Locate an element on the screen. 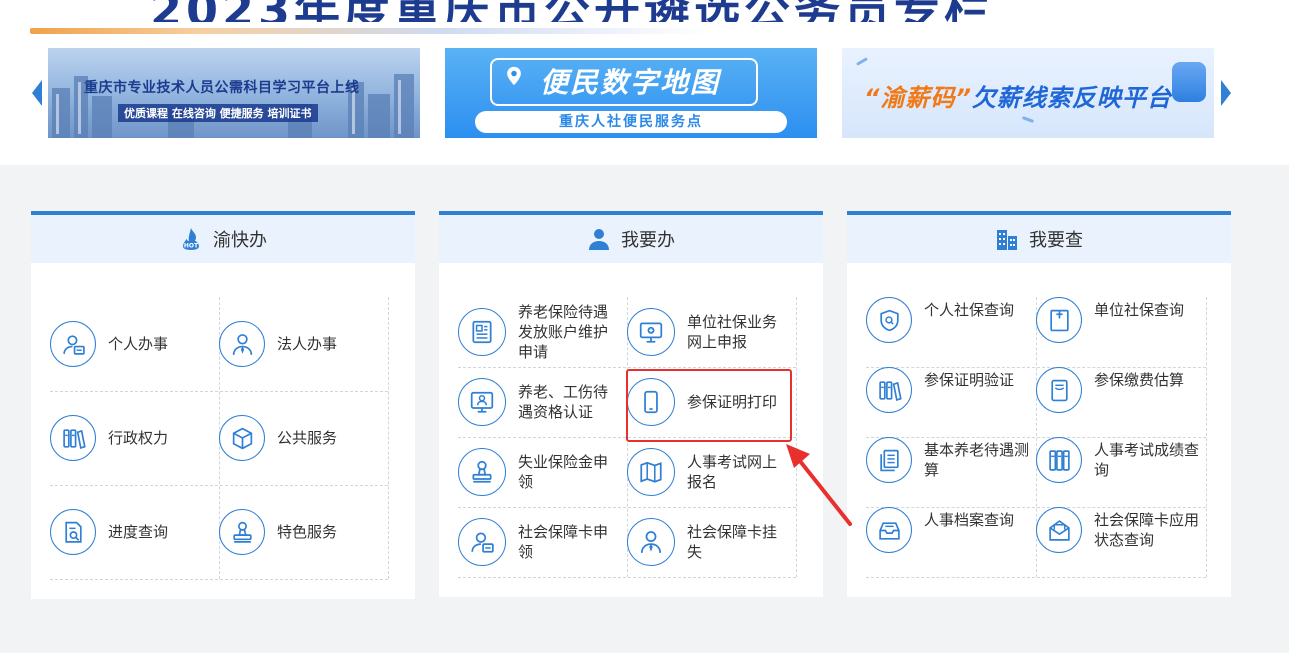 The width and height of the screenshot is (1289, 653). service-item-label: 参保证明验证 is located at coordinates (969, 380).